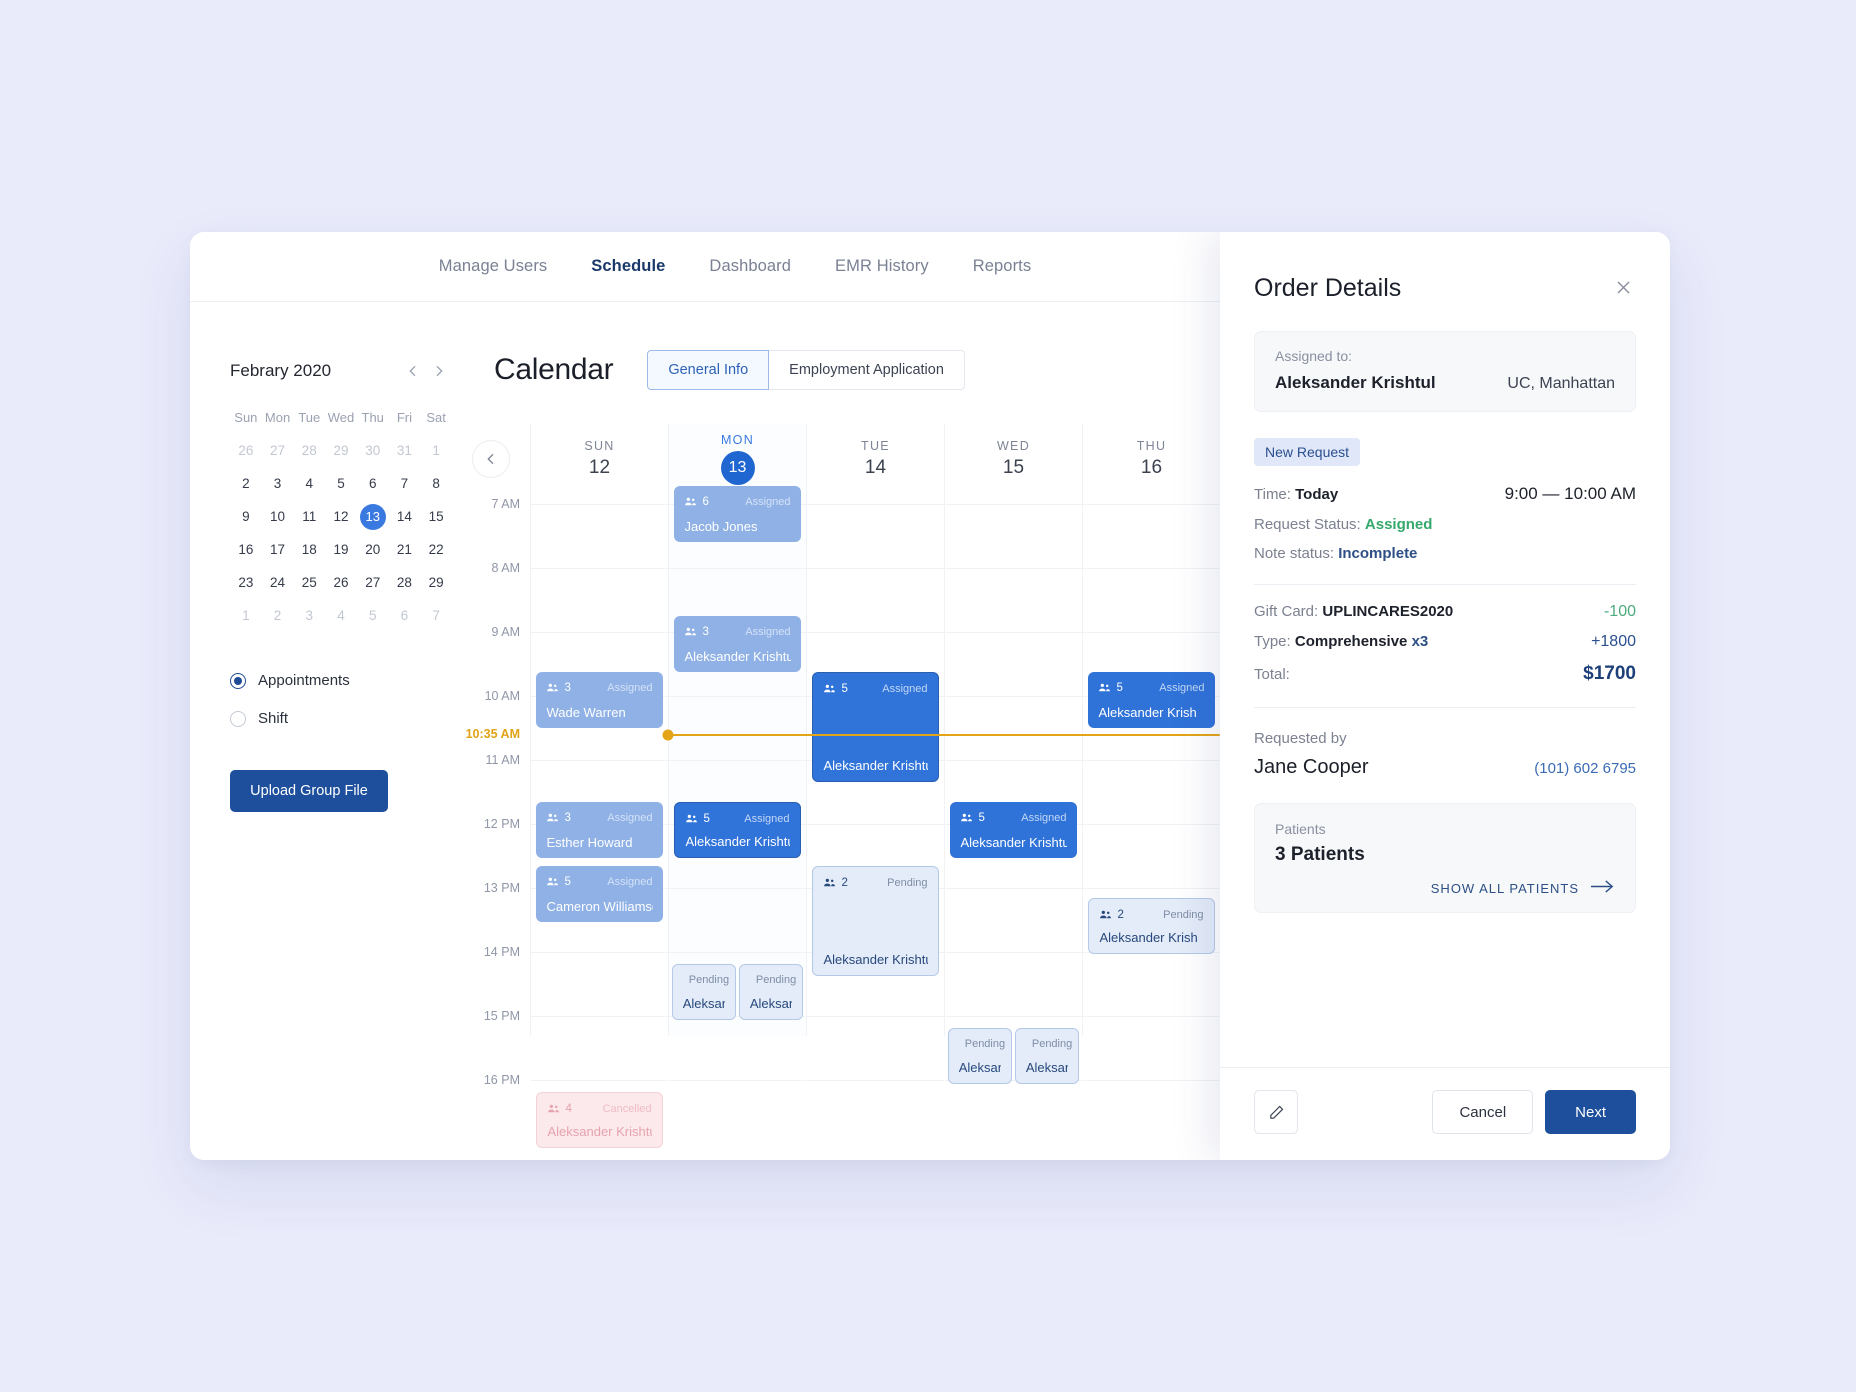 This screenshot has height=1392, width=1856. What do you see at coordinates (341, 550) in the screenshot?
I see `mini-calendar-day: 19` at bounding box center [341, 550].